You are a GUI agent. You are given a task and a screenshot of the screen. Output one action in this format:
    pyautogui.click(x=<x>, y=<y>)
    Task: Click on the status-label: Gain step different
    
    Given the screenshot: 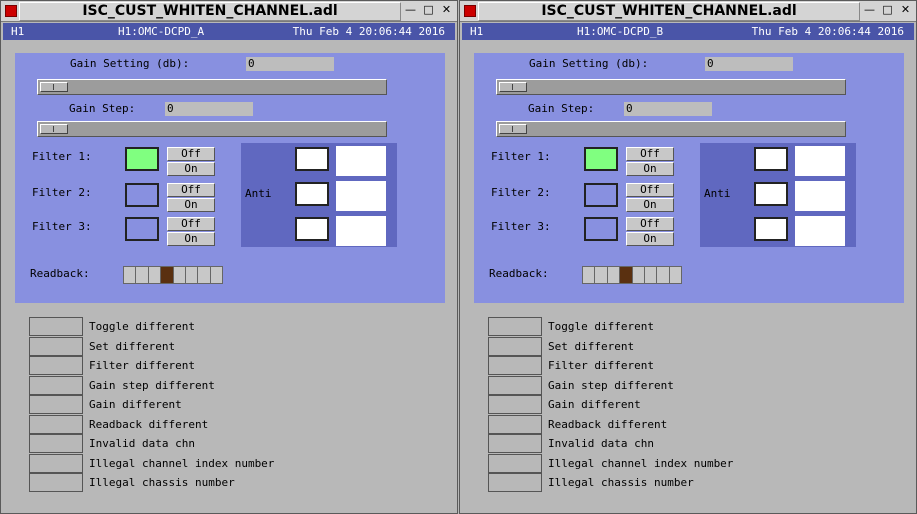 What is the action you would take?
    pyautogui.click(x=152, y=385)
    